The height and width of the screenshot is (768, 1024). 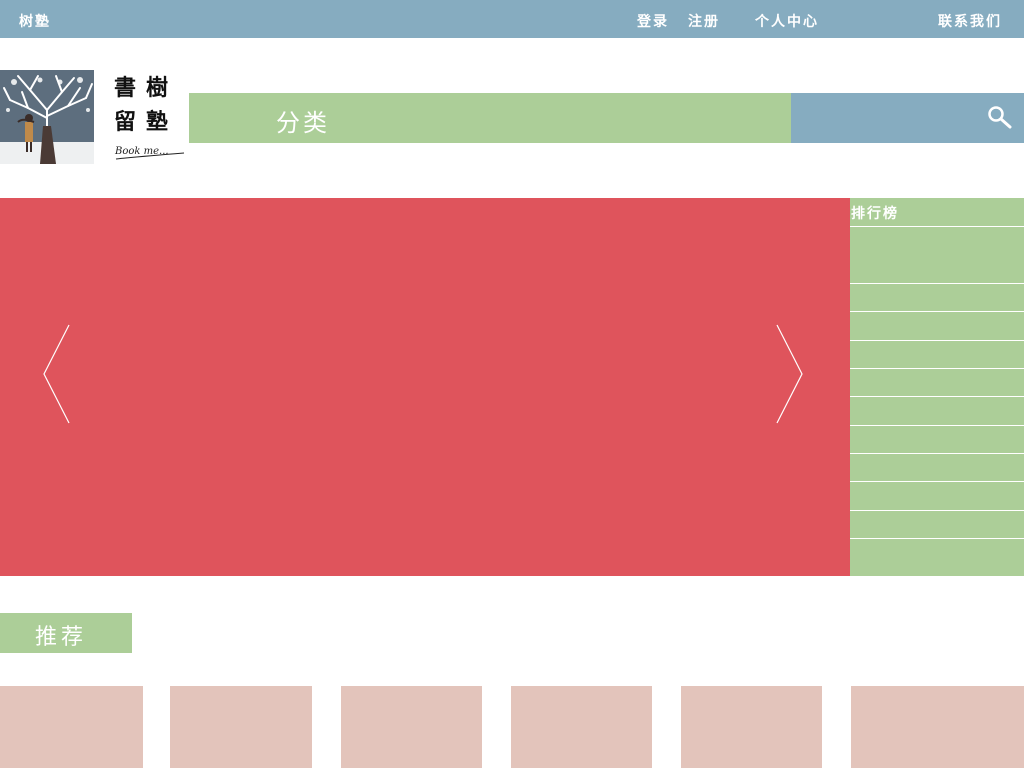 I want to click on ranking-panel: 排行榜, so click(x=937, y=387).